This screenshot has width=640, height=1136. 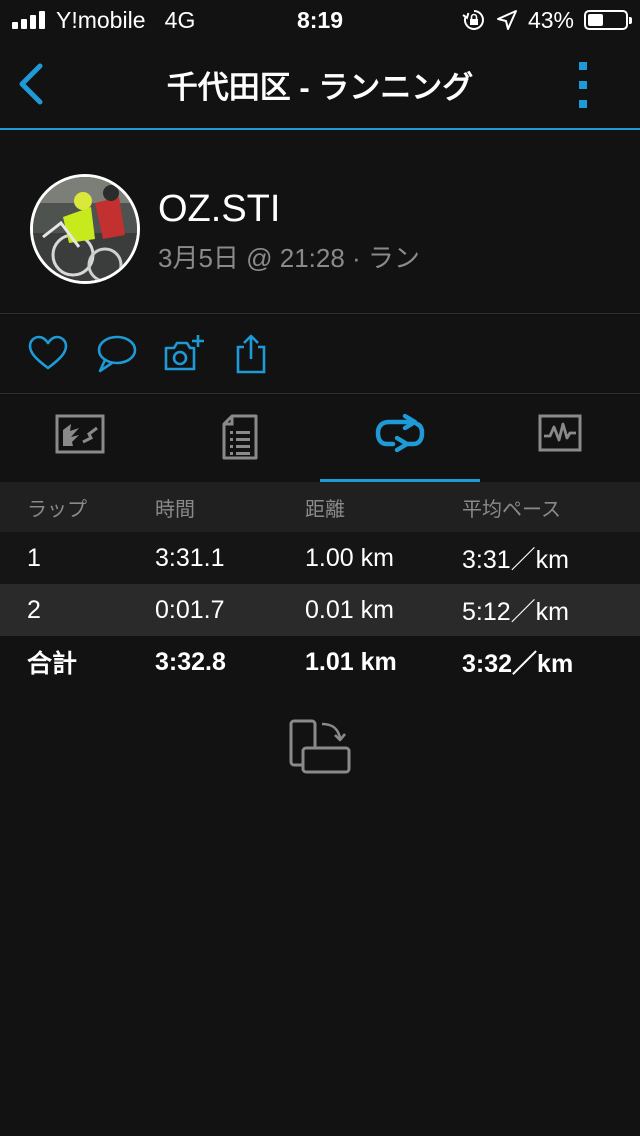 I want to click on lap-avg-pace: 3:31／km, so click(x=551, y=558).